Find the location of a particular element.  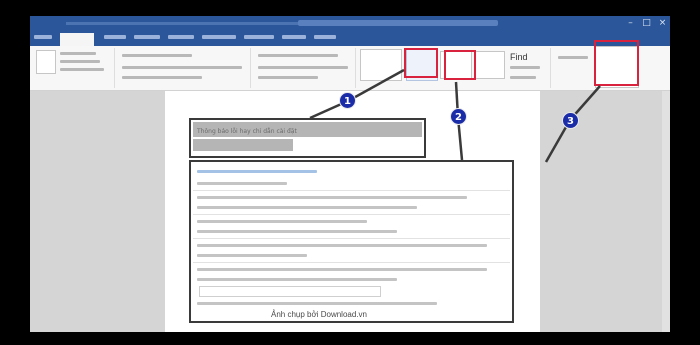

step-badge-2: 2 is located at coordinates (458, 116).